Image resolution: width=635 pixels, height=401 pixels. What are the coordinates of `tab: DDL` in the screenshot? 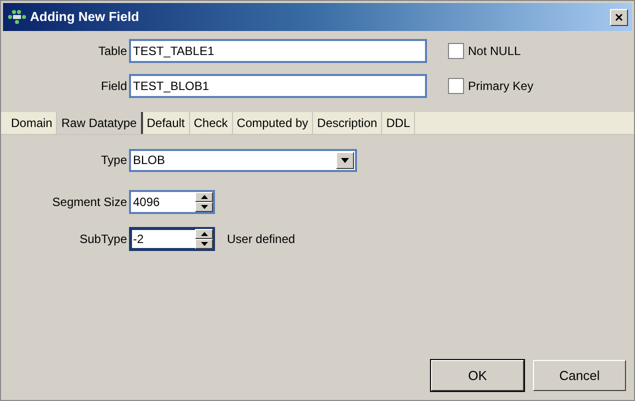 It's located at (399, 123).